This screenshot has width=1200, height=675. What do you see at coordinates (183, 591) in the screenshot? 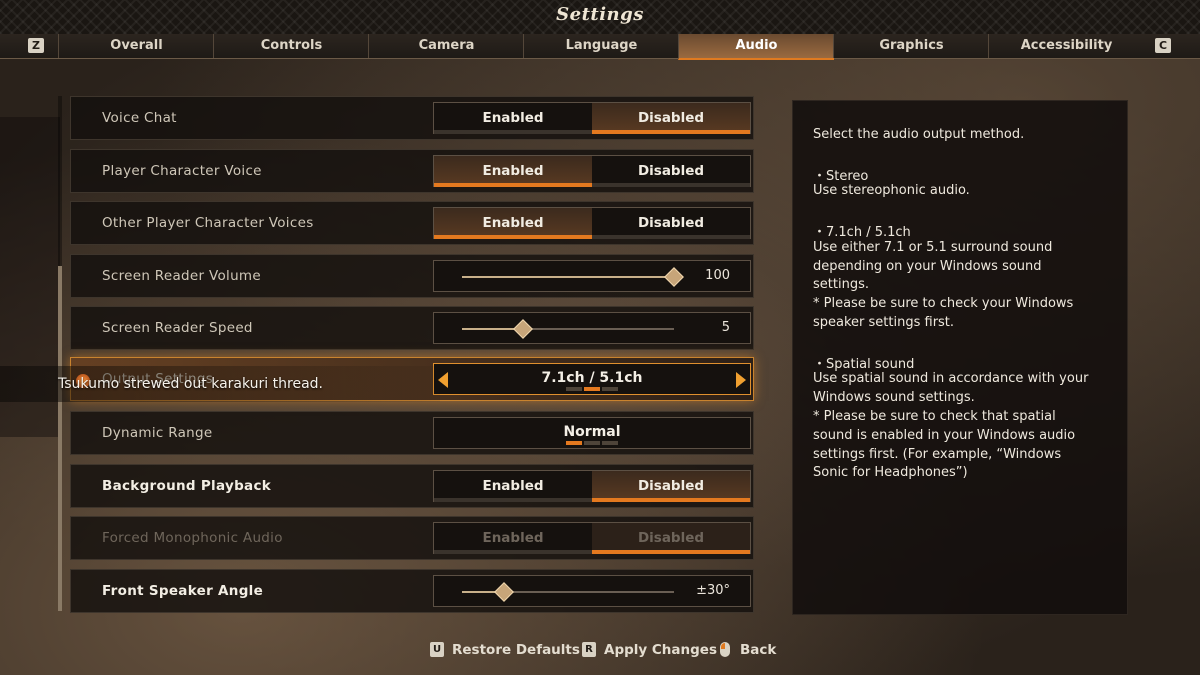
I see `setting-label-front-speaker-angle: Front Speaker Angle` at bounding box center [183, 591].